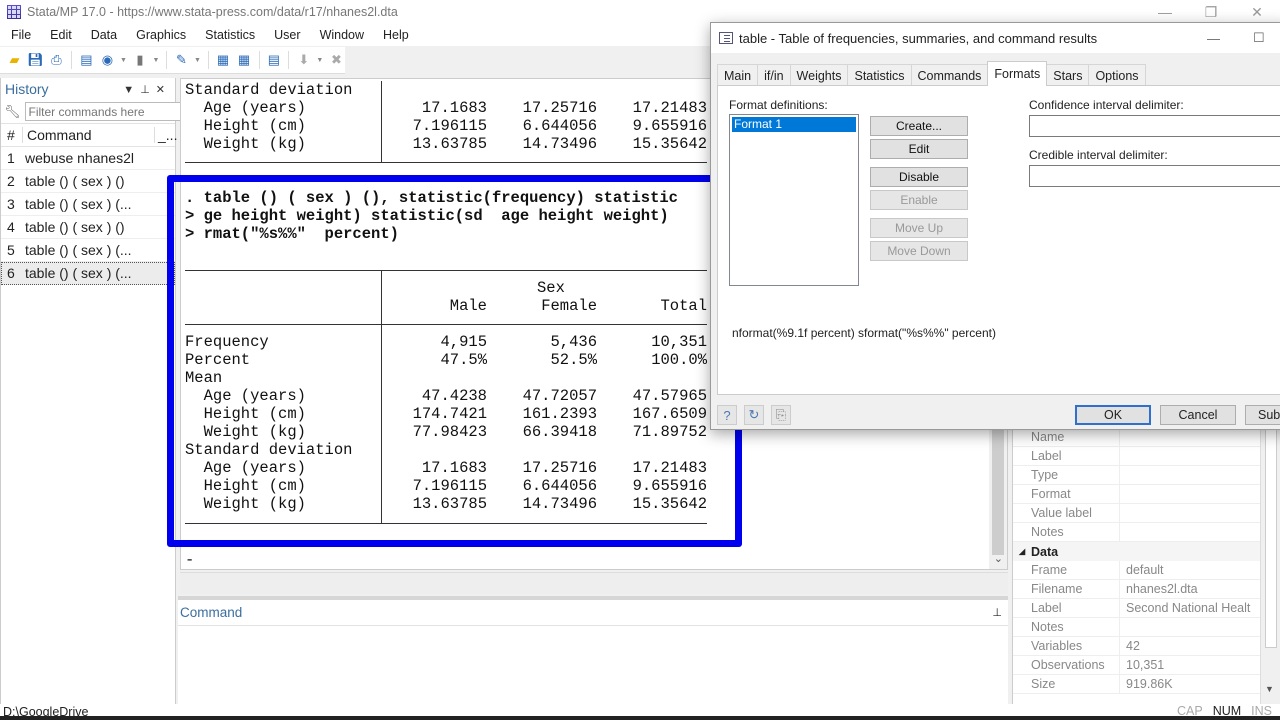 The image size is (1280, 720). I want to click on property-row: Size 919.86K, so click(1146, 684).